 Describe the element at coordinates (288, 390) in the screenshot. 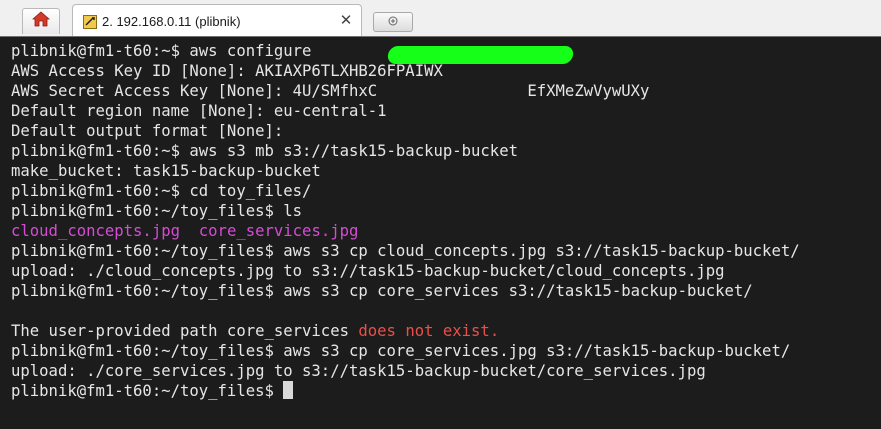

I see `text-cursor` at that location.